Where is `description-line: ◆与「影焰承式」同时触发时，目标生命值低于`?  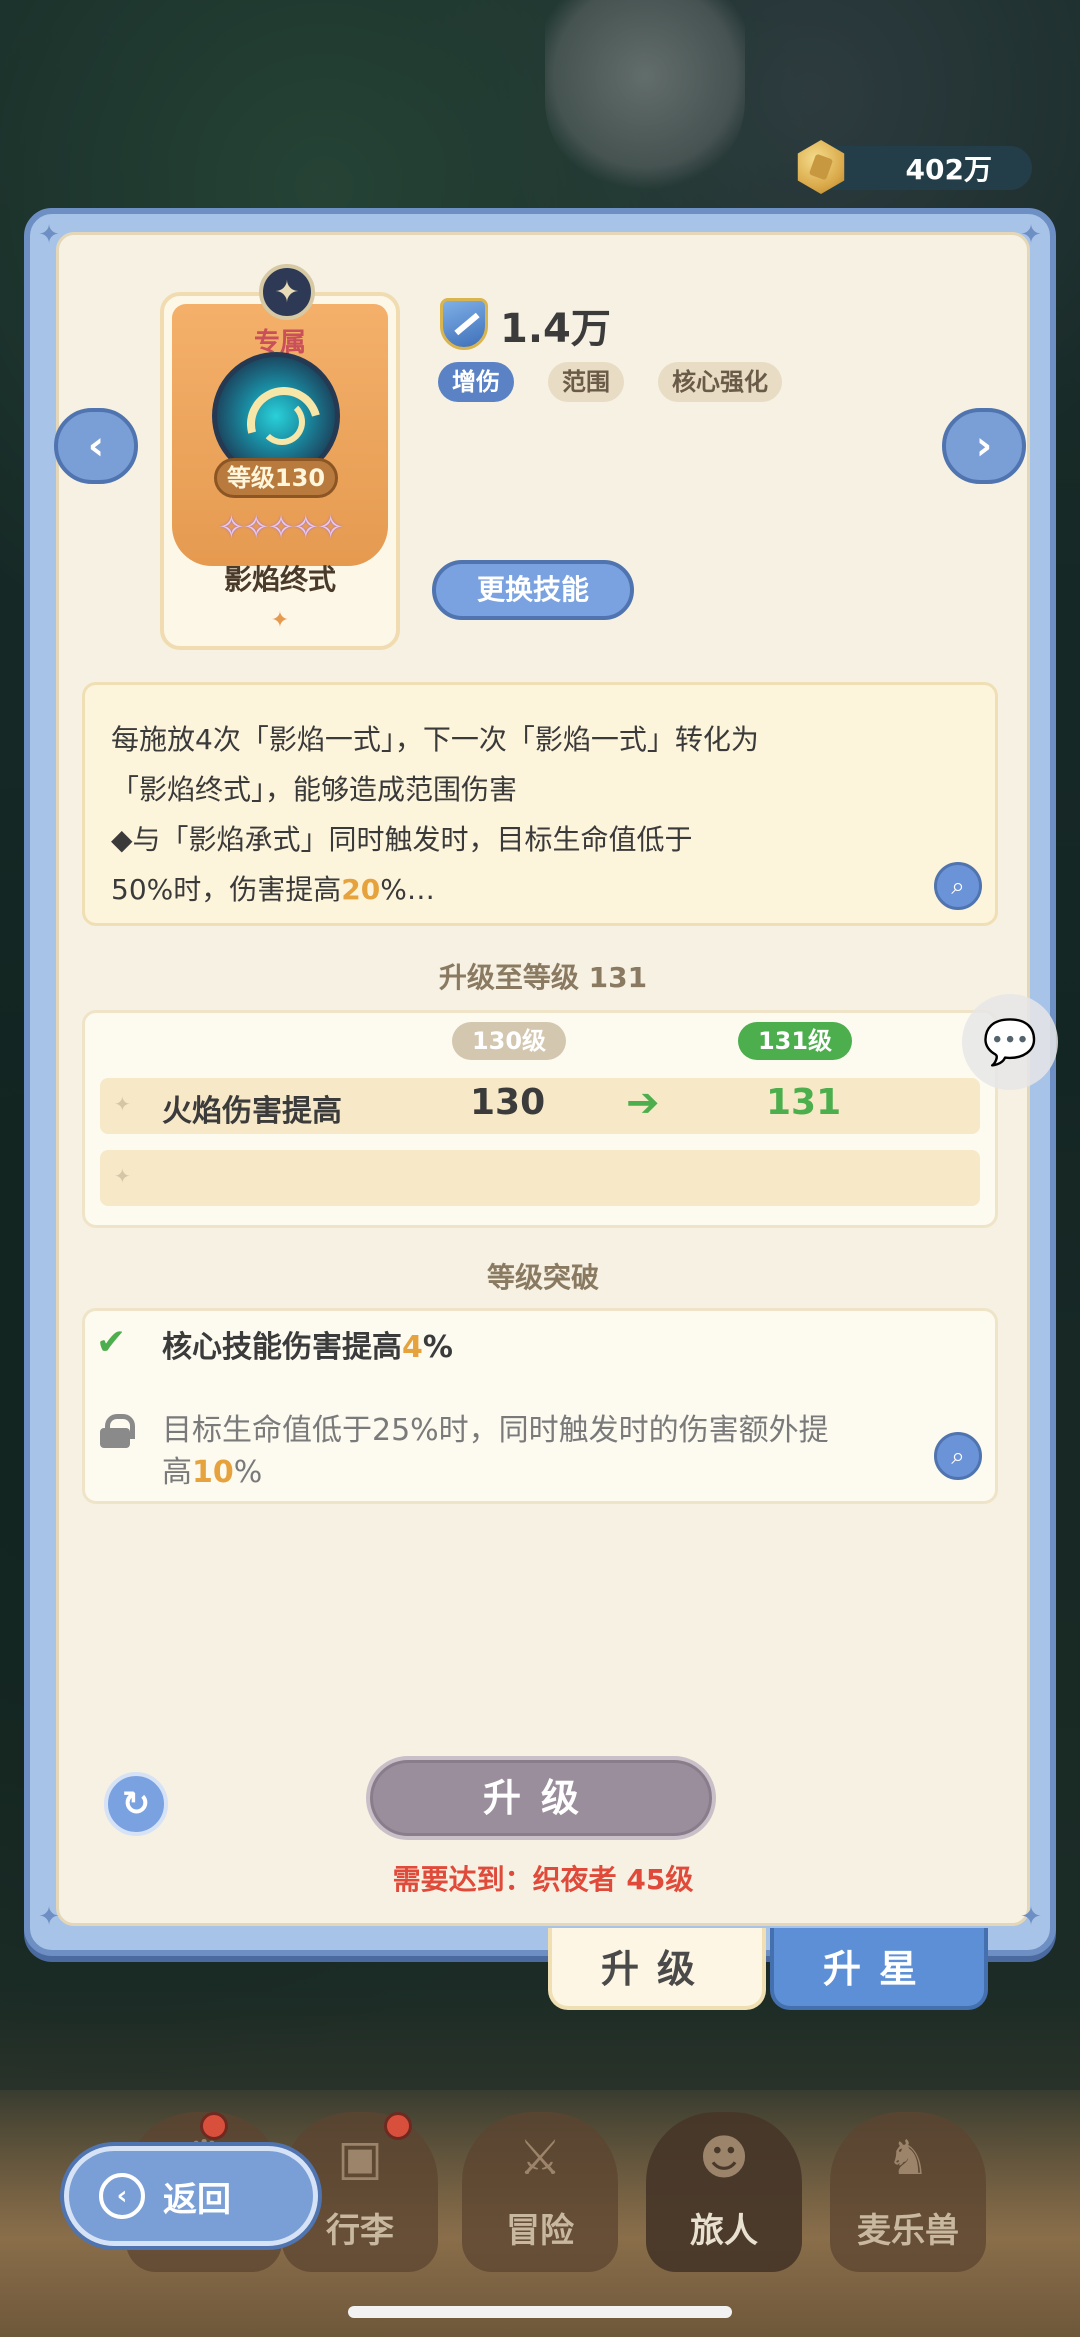
description-line: ◆与「影焰承式」同时触发时，目标生命值低于 is located at coordinates (402, 839).